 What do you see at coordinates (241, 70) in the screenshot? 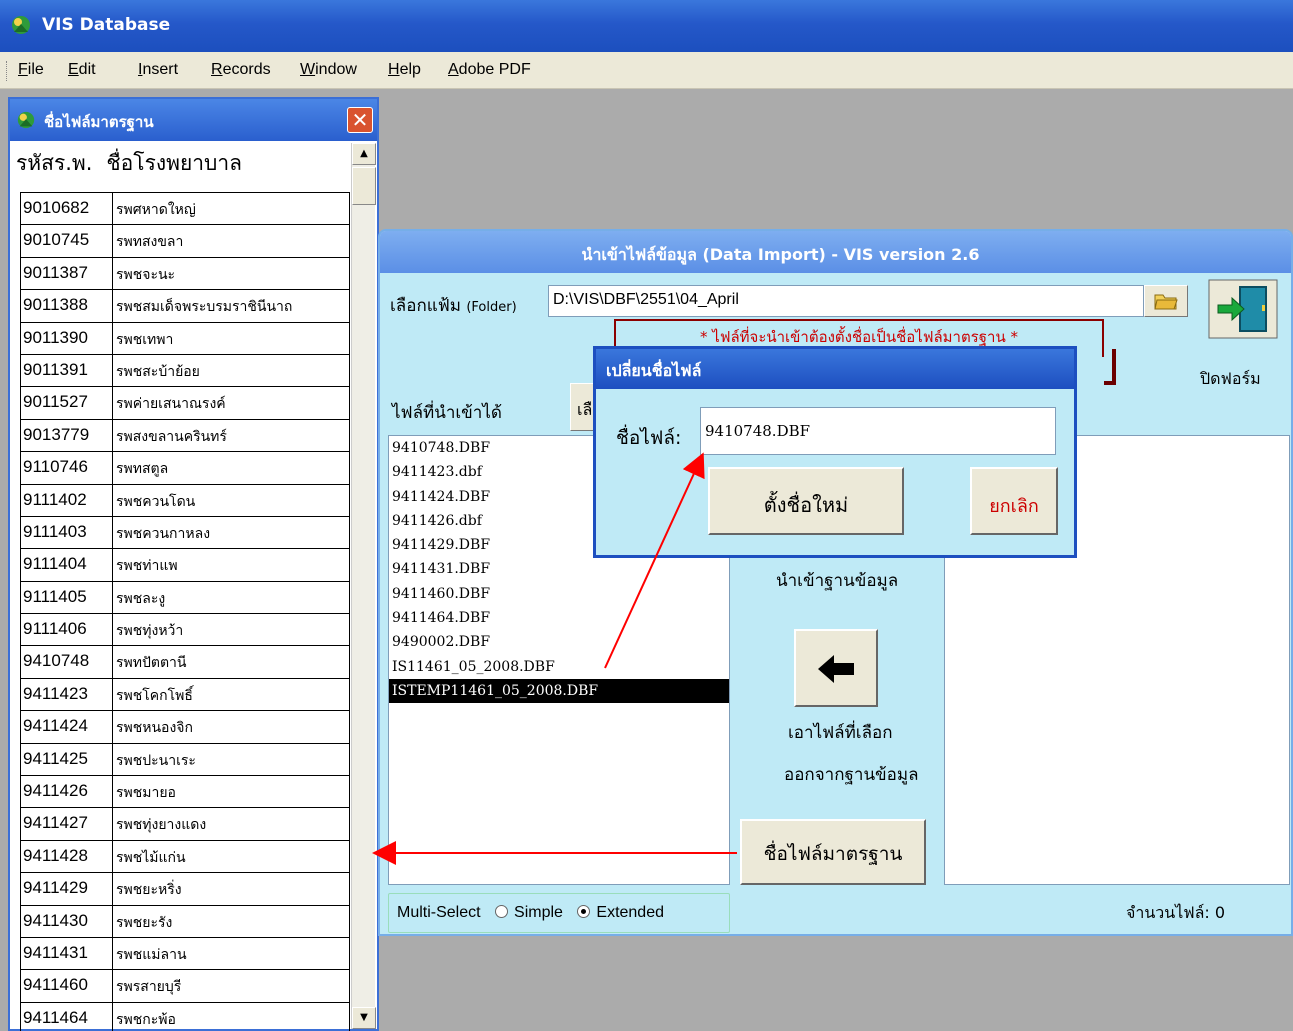
I see `menu-records: Records` at bounding box center [241, 70].